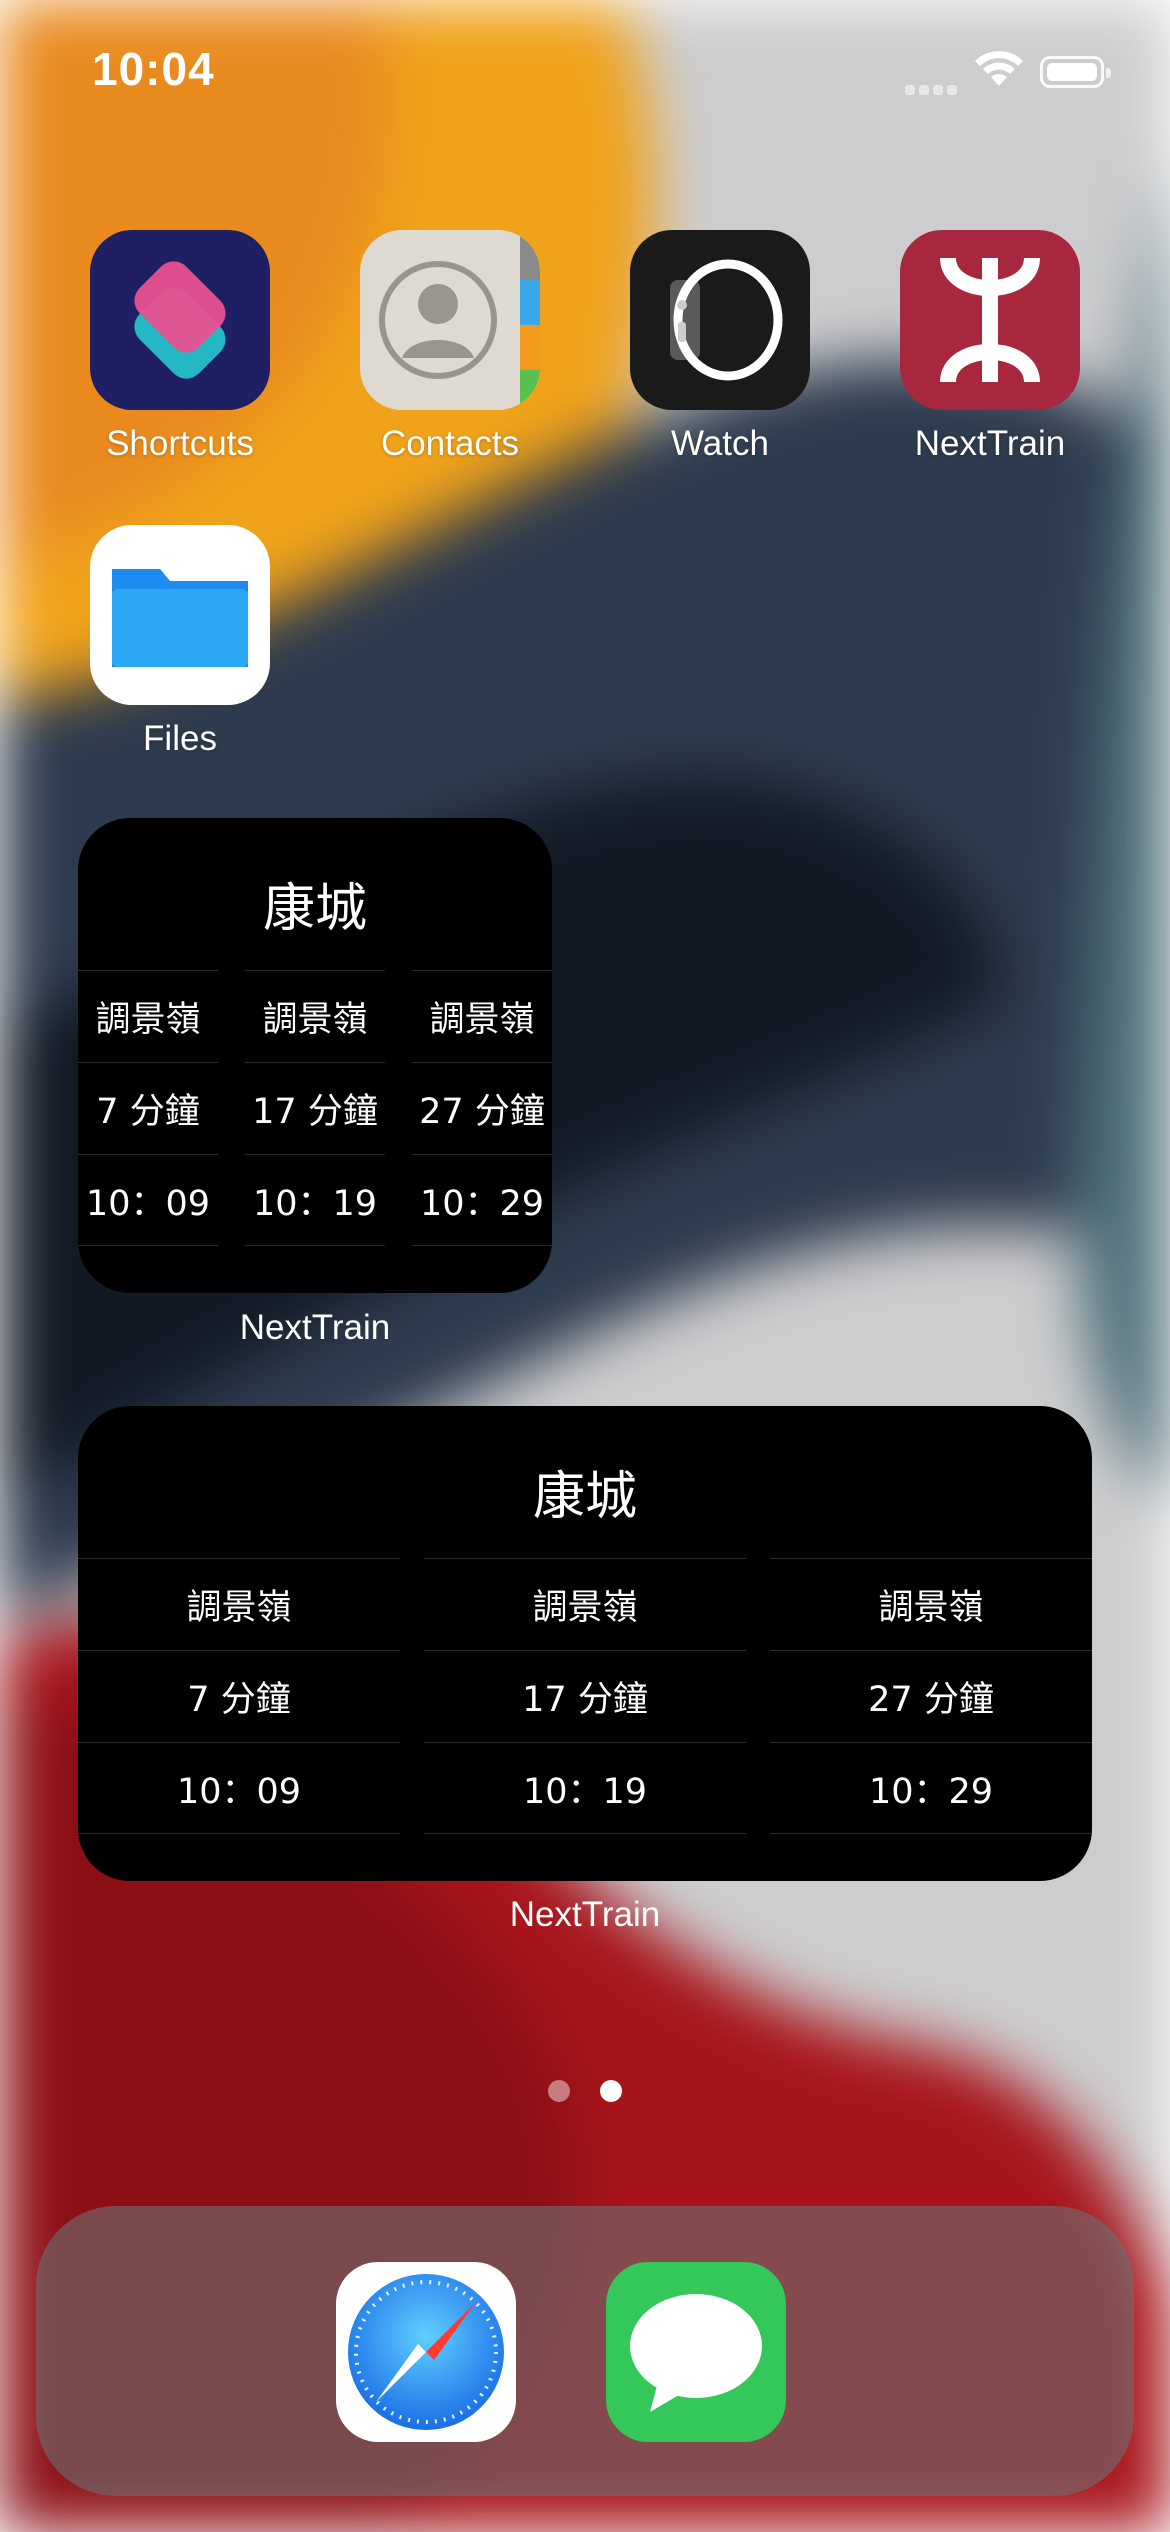 The width and height of the screenshot is (1170, 2532). Describe the element at coordinates (720, 320) in the screenshot. I see `watch-icon` at that location.